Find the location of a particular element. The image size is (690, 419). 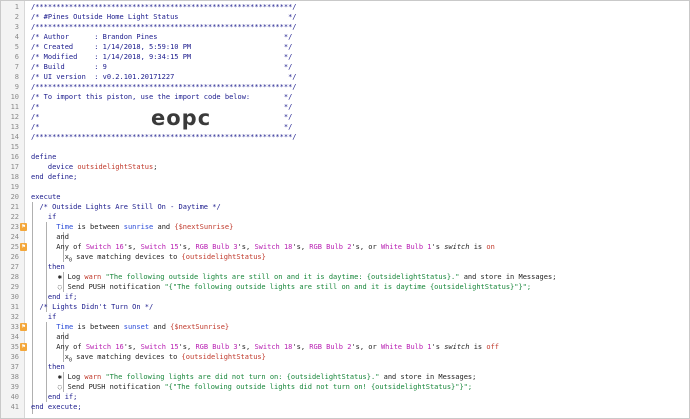

line-number: 12 is located at coordinates (14, 117).